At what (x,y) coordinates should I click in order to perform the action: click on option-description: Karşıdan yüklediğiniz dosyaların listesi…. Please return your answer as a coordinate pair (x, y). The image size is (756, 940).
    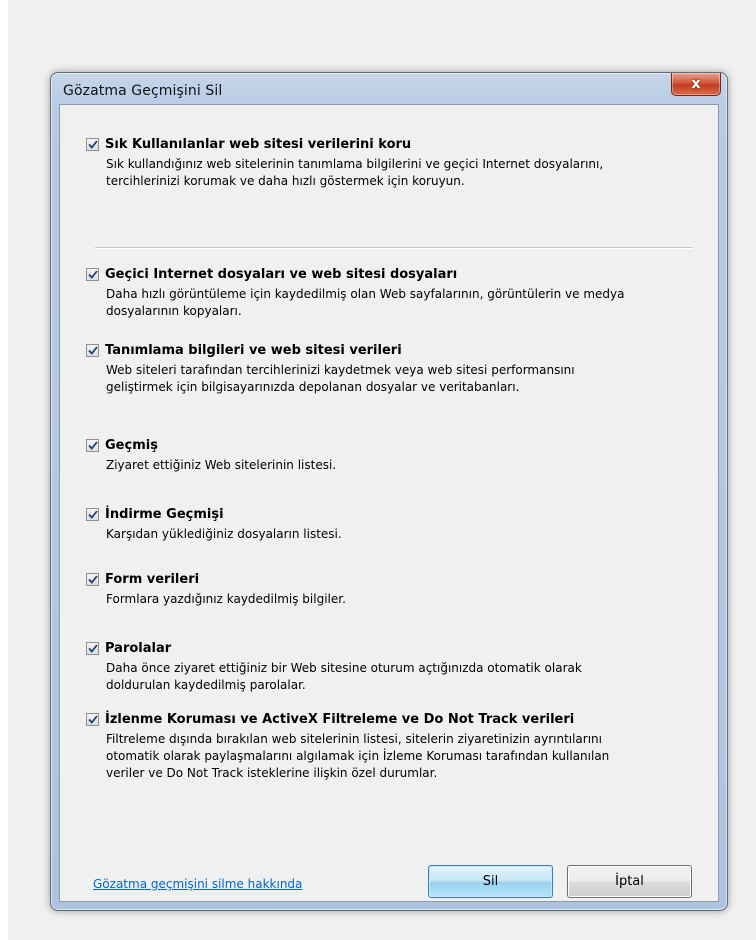
    Looking at the image, I should click on (406, 534).